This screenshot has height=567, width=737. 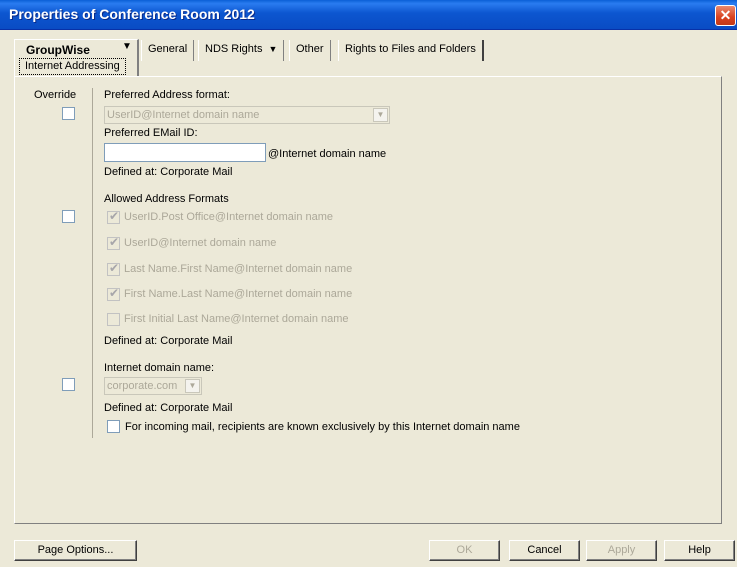 What do you see at coordinates (68, 113) in the screenshot?
I see `override-checkbox-preferred-format` at bounding box center [68, 113].